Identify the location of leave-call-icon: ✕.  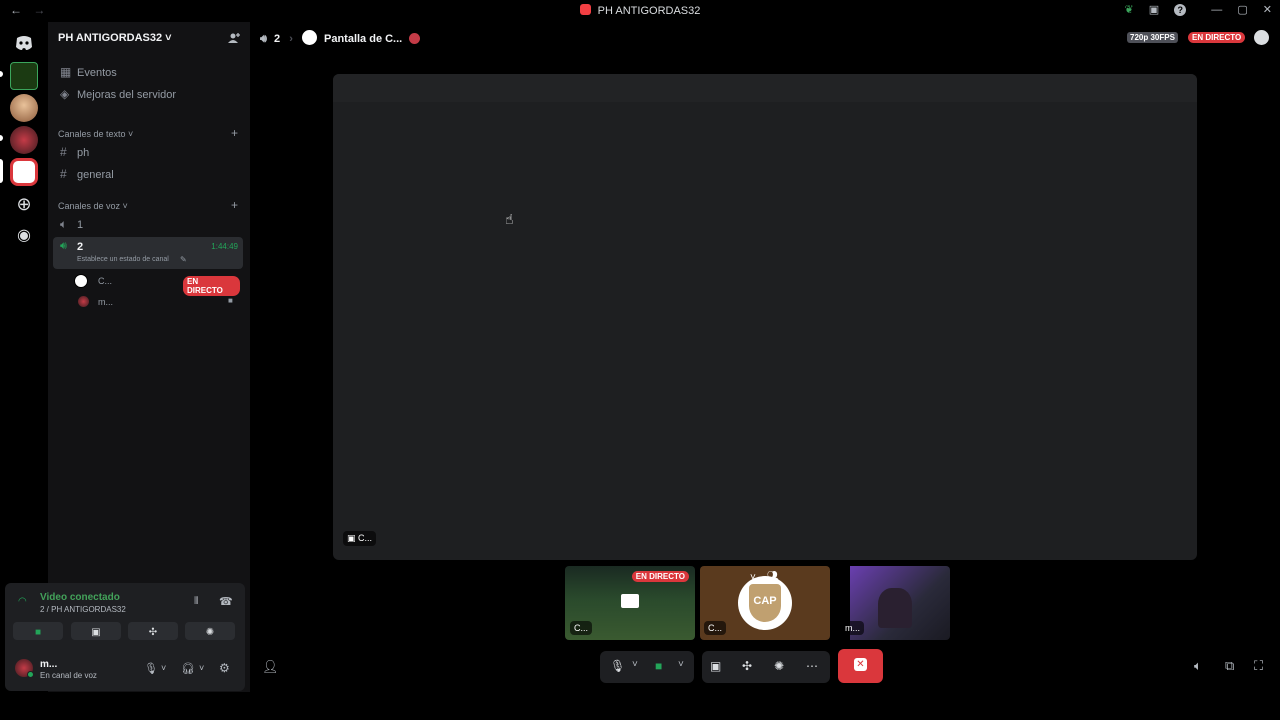
(860, 664).